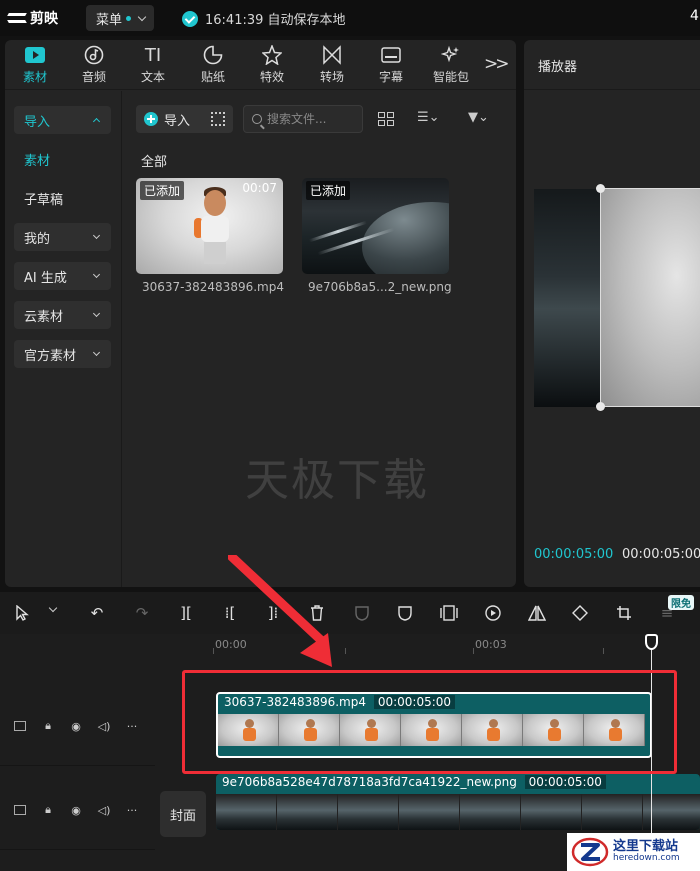  What do you see at coordinates (44, 19) in the screenshot?
I see `app-name: 剪映` at bounding box center [44, 19].